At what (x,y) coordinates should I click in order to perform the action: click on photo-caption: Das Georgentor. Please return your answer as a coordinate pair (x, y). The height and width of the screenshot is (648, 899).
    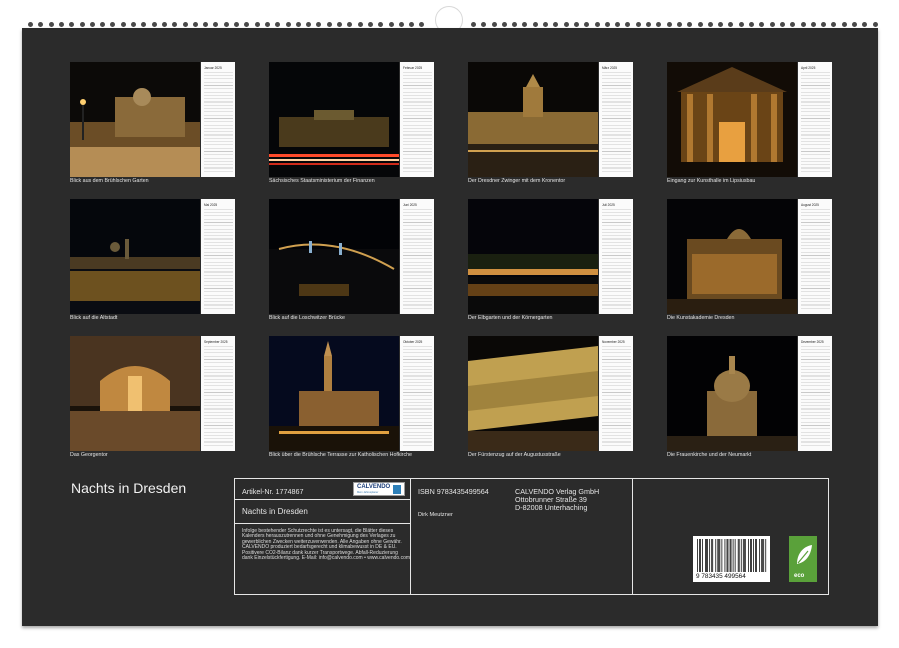
    Looking at the image, I should click on (89, 455).